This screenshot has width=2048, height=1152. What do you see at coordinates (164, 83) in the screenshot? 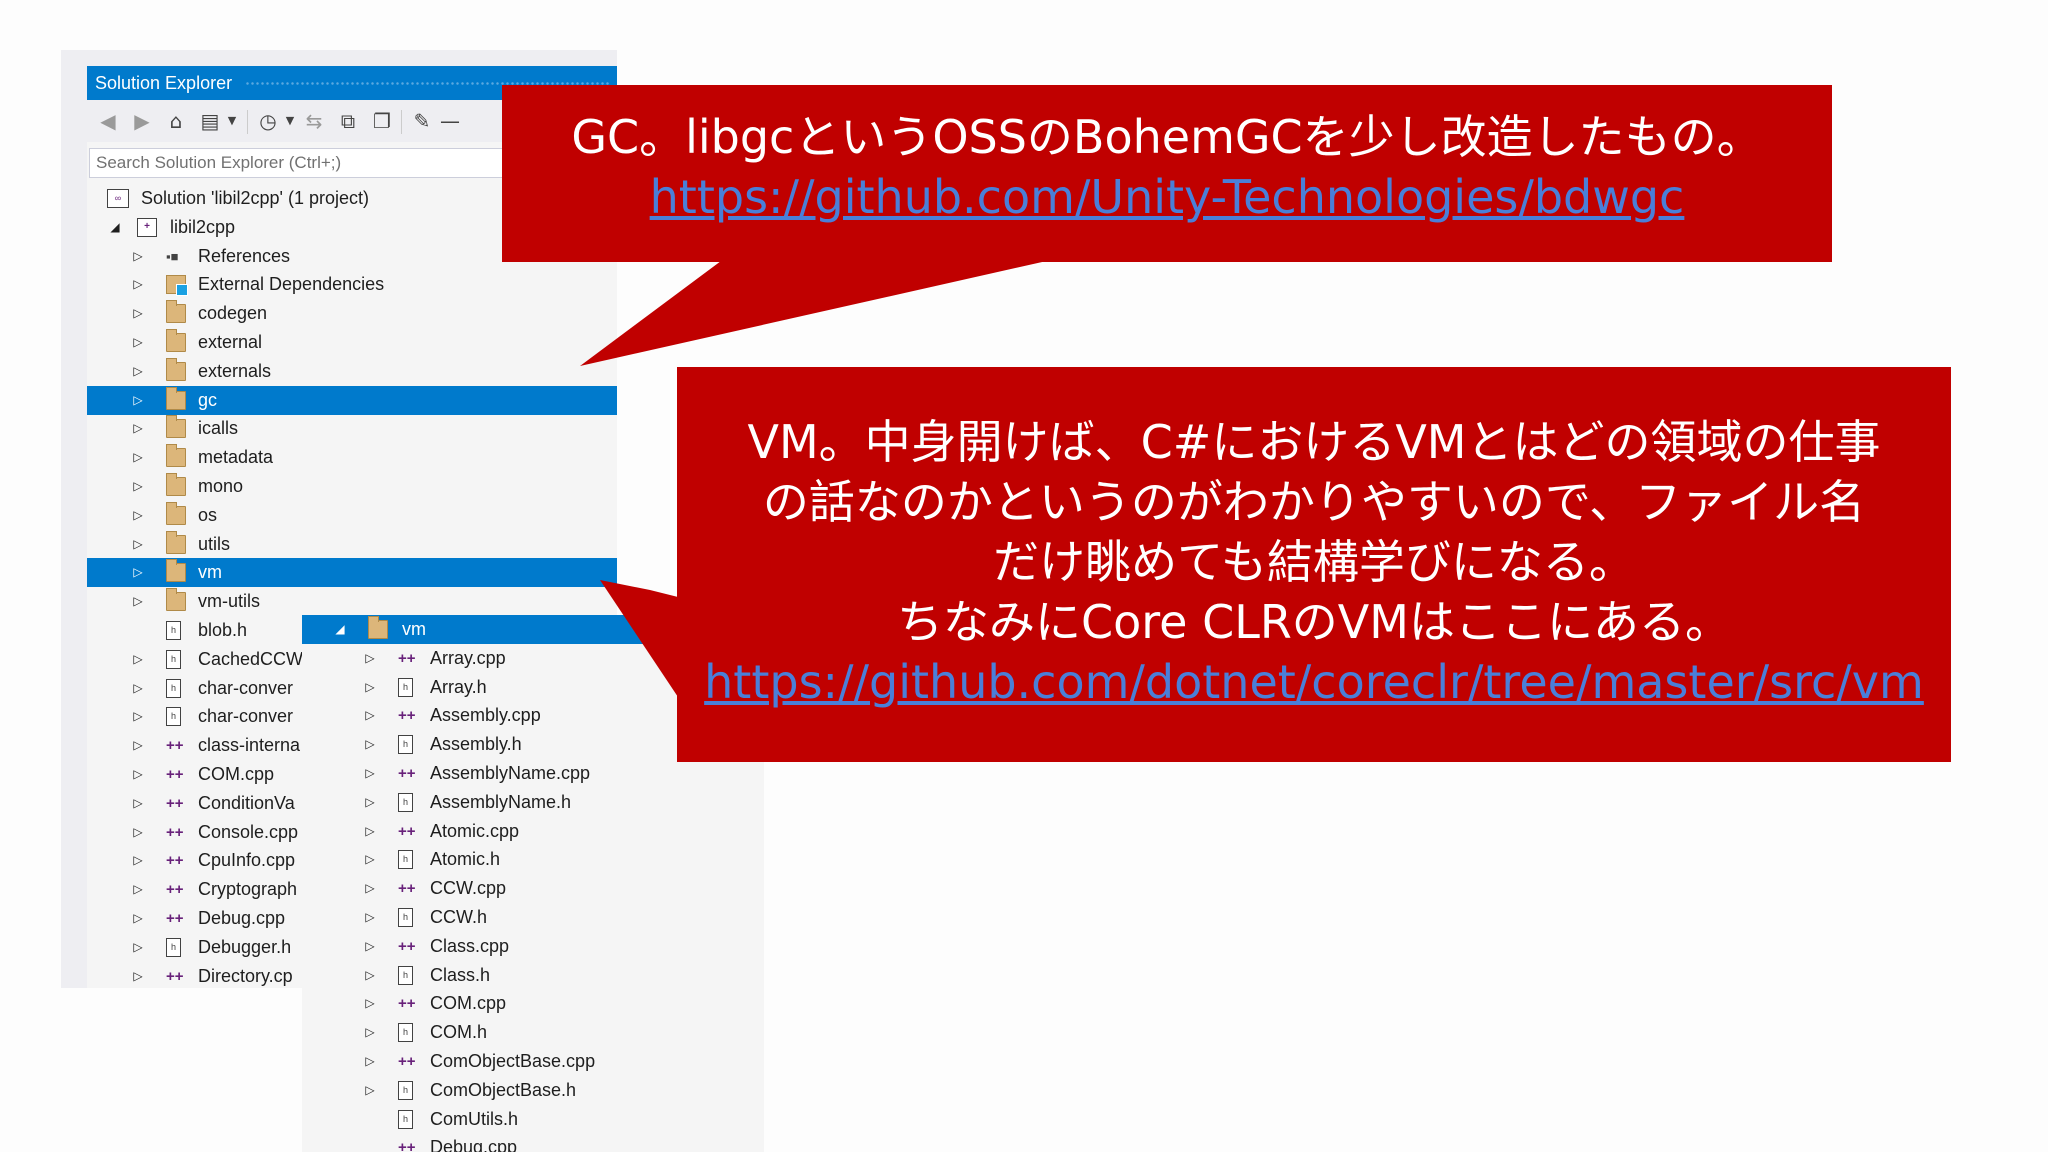
I see `solution-explorer-title: Solution Explorer` at bounding box center [164, 83].